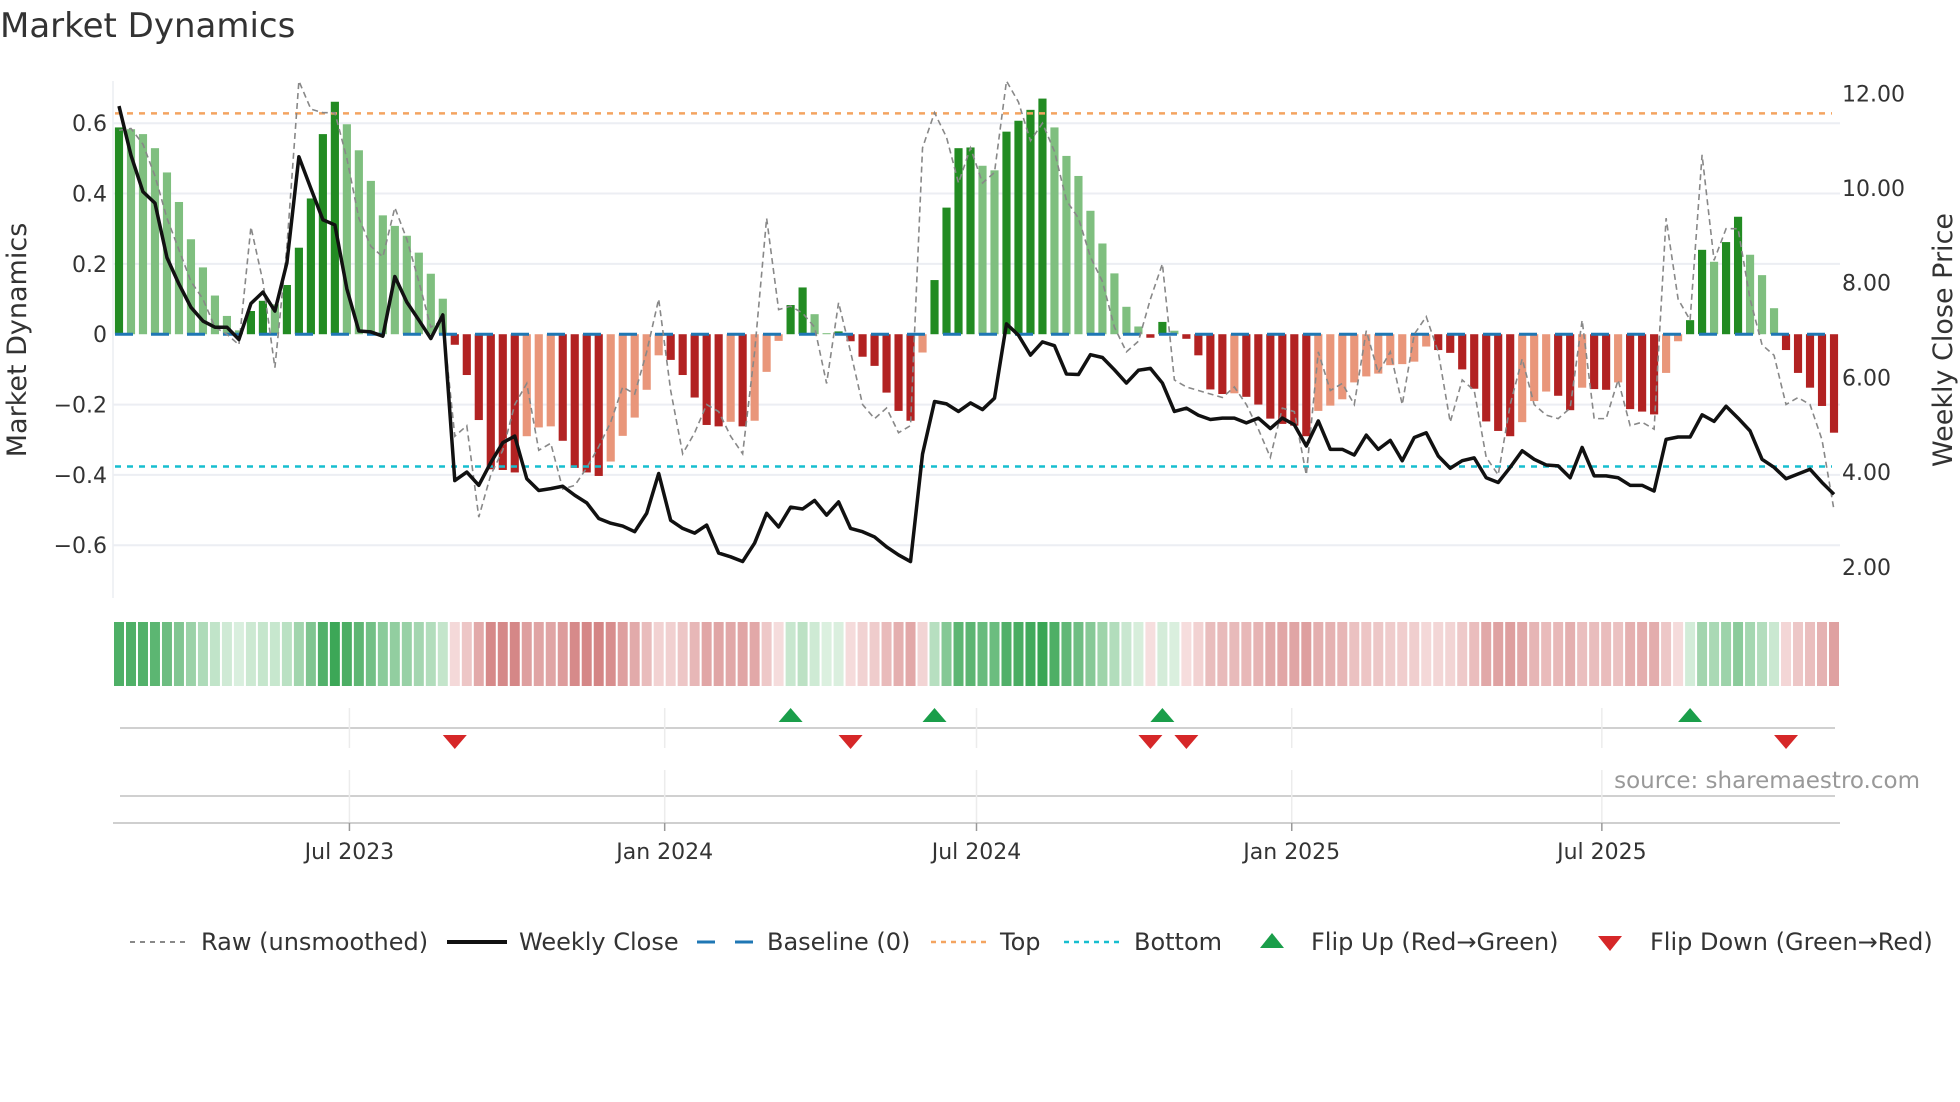 The image size is (1960, 1102). Describe the element at coordinates (1866, 473) in the screenshot. I see `y2-tick-label: 4.00` at that location.